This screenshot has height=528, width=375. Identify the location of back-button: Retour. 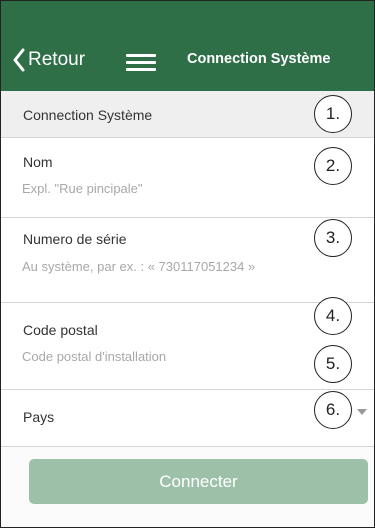
(48, 60).